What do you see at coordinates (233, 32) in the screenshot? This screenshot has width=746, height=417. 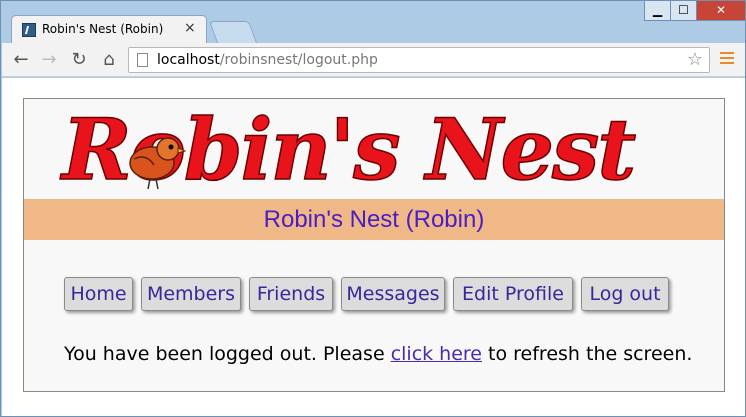 I see `new-tab-button` at bounding box center [233, 32].